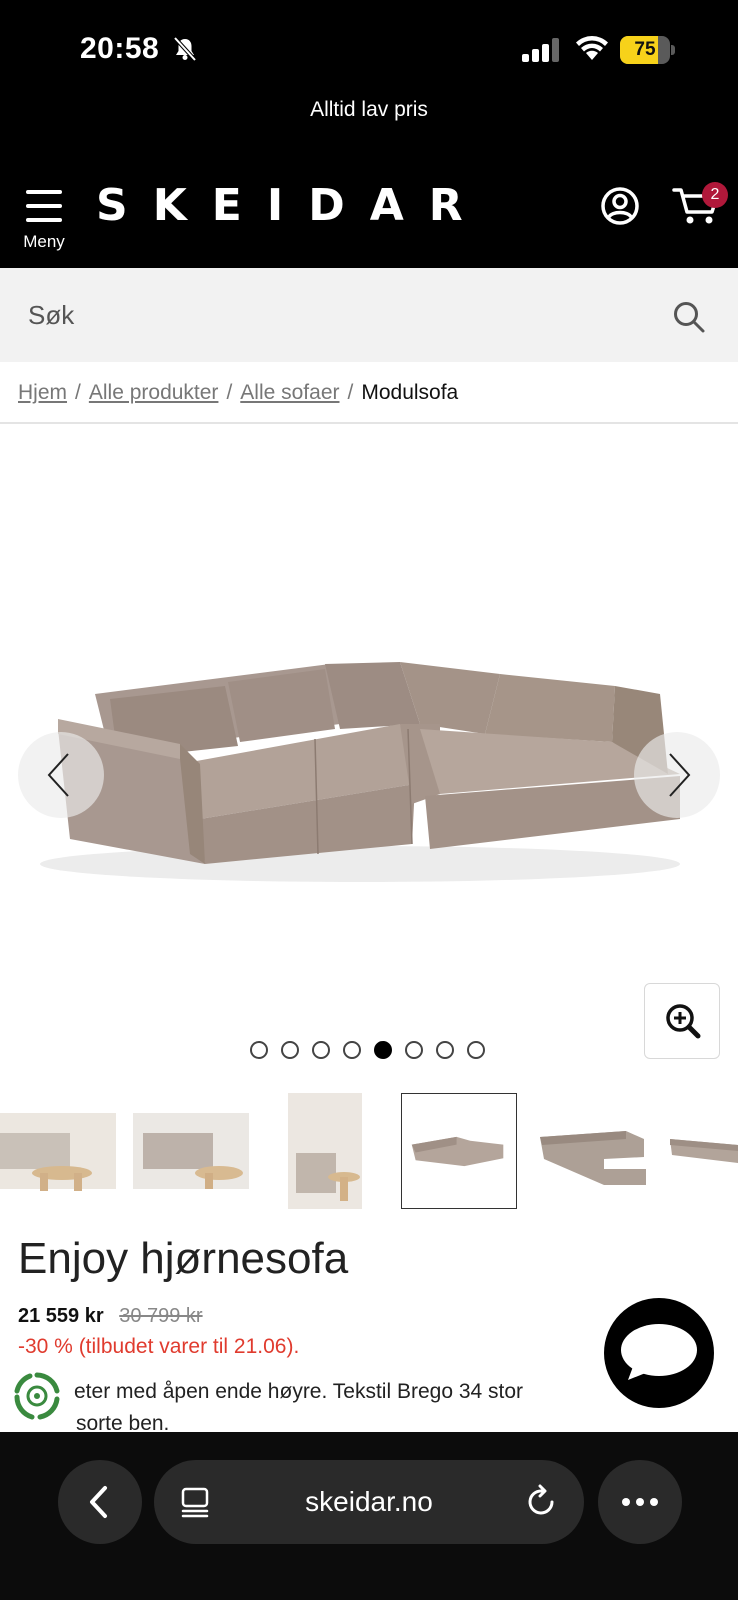 This screenshot has width=738, height=1600. I want to click on zoom-button, so click(682, 1021).